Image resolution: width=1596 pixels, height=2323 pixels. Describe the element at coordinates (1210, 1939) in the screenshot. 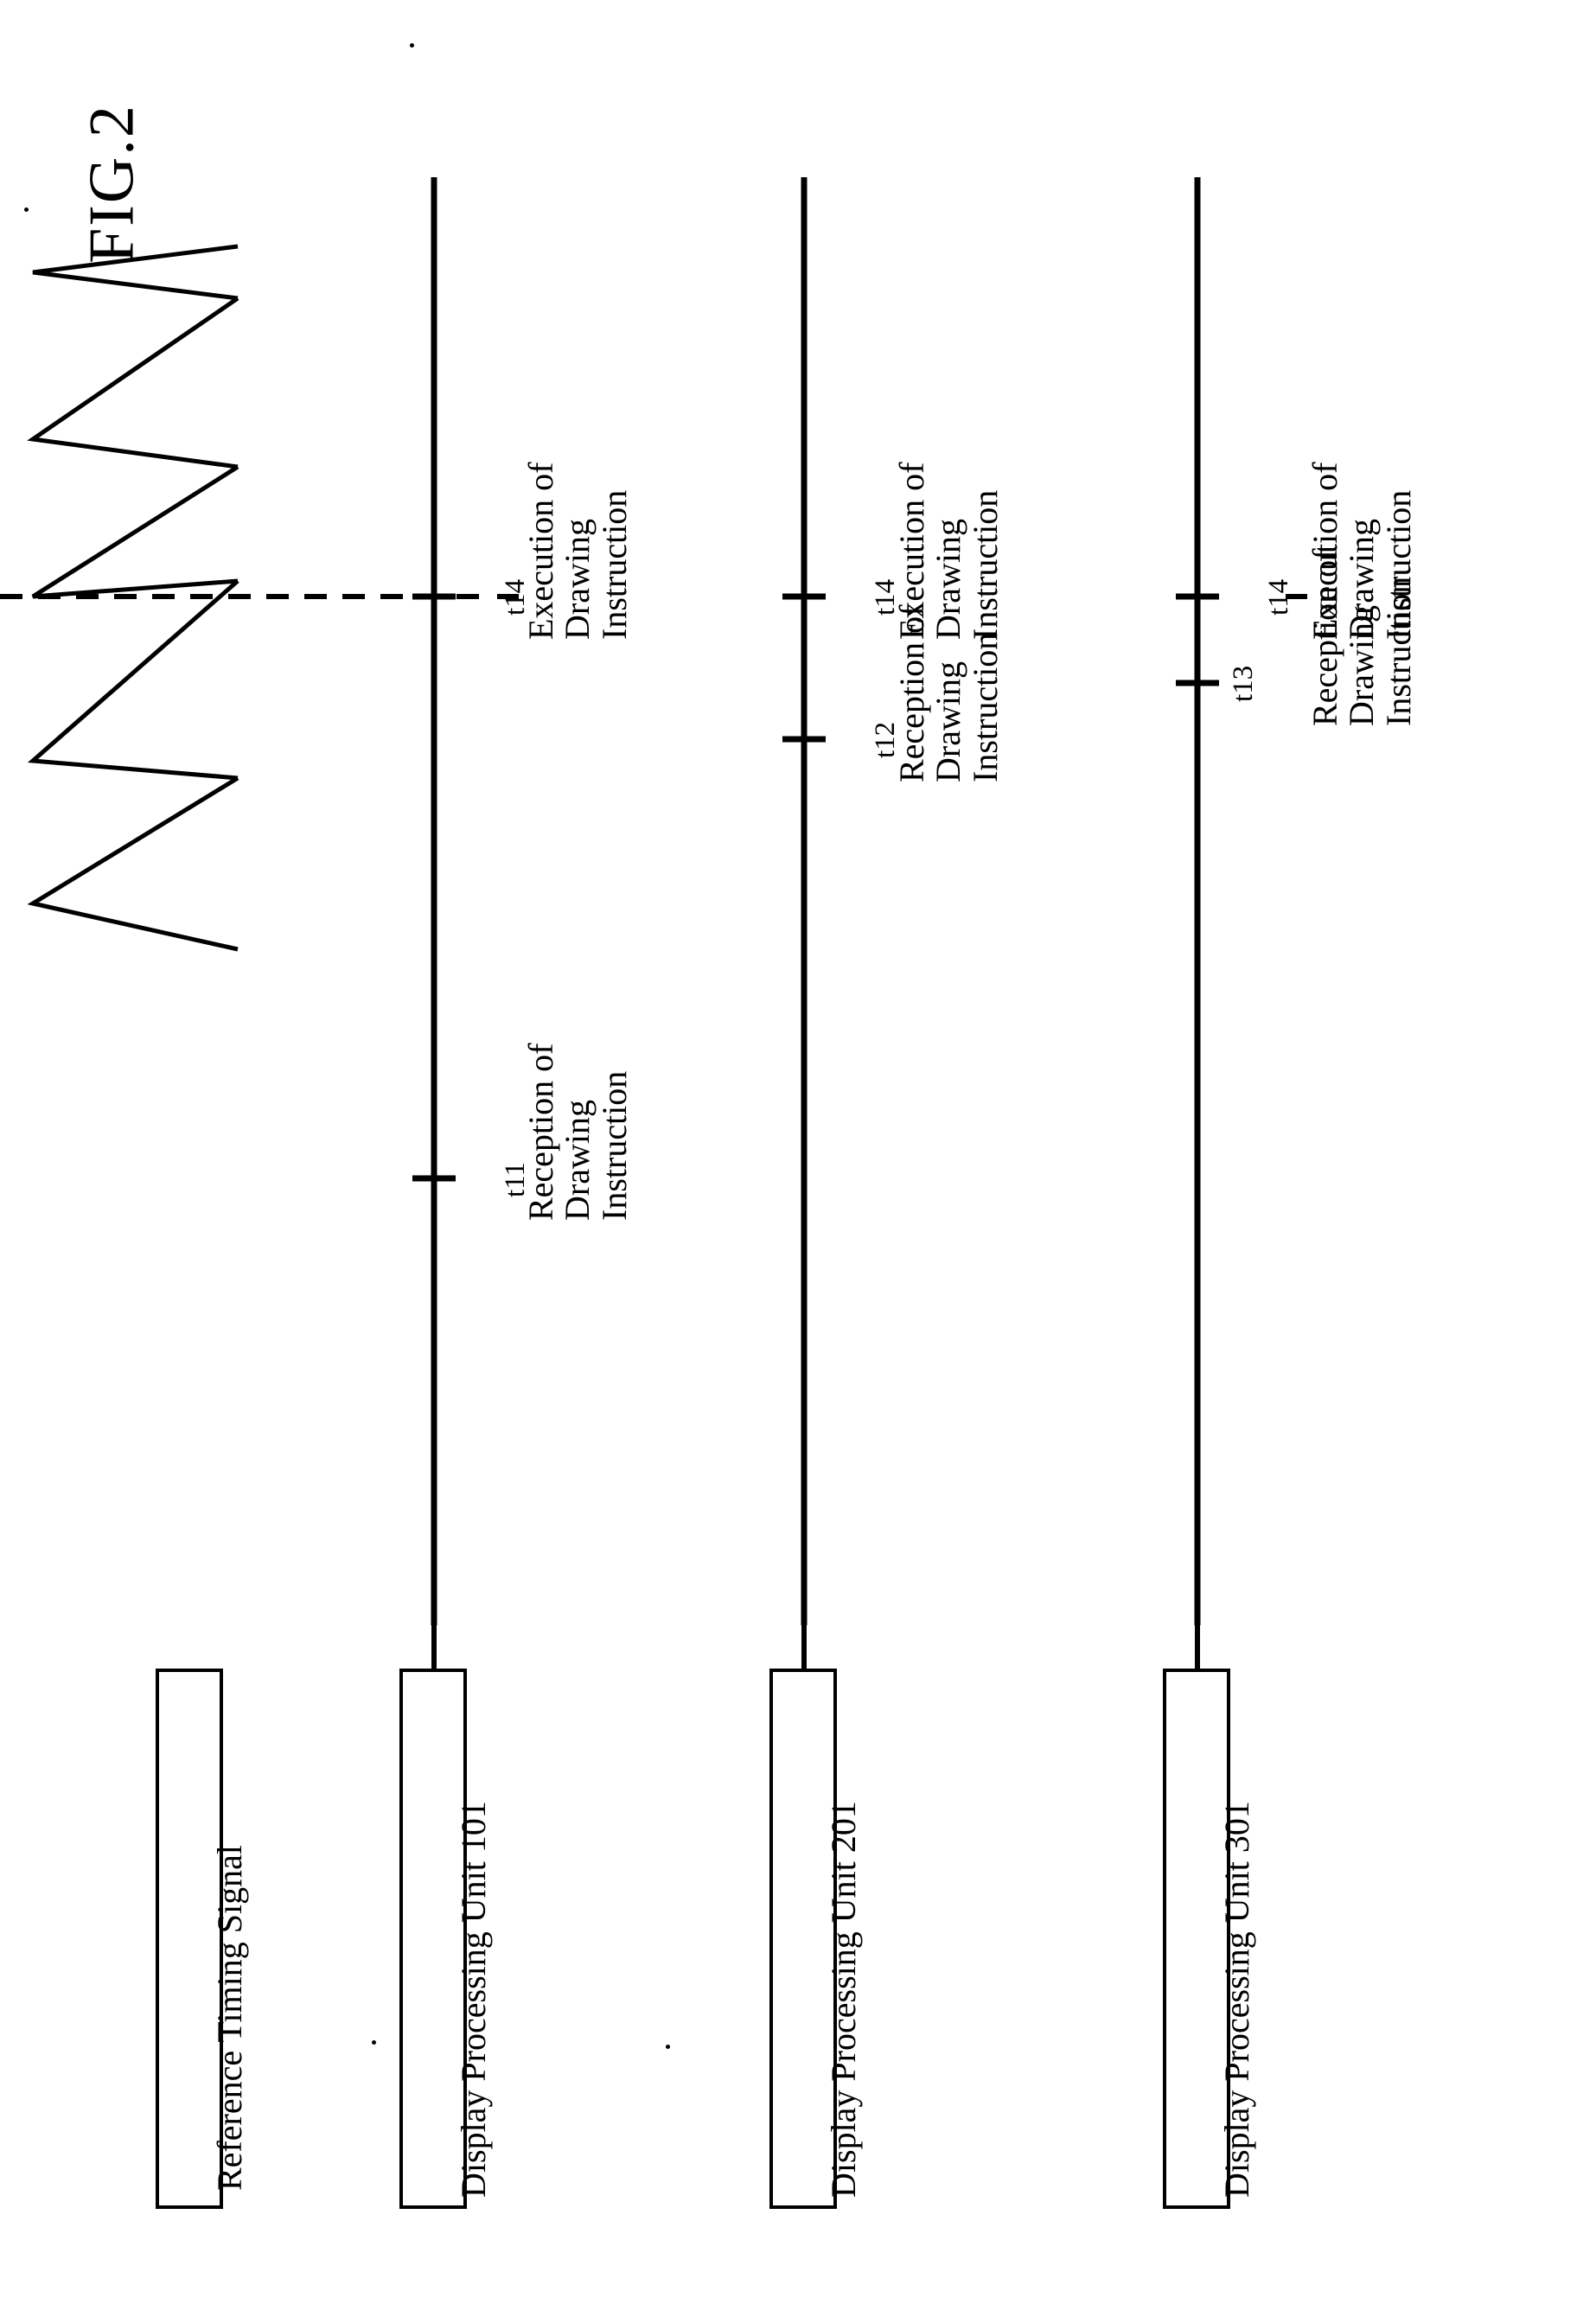

I see `box-display-processing-unit-301: Display Processing Unit 301` at that location.